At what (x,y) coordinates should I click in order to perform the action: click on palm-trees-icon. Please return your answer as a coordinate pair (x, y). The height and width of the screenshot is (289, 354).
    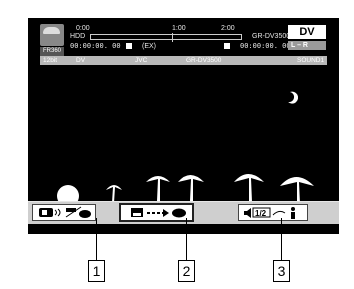
    Looking at the image, I should click on (210, 189).